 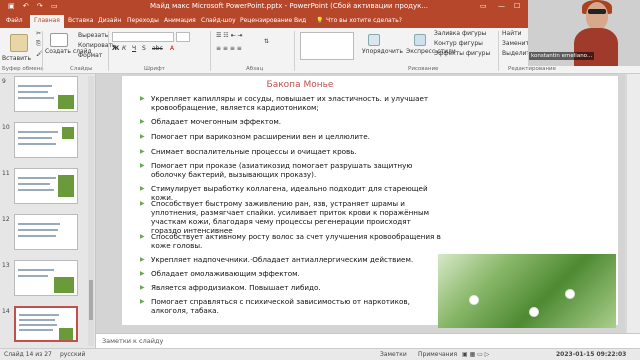 What do you see at coordinates (296, 287) in the screenshot?
I see `slide-bullet: Является афродизиаком. Повышает либидо.` at bounding box center [296, 287].